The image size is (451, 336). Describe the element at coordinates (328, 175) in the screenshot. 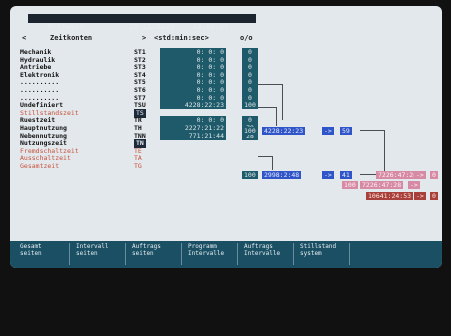

I see `tn-arrow: ->` at that location.